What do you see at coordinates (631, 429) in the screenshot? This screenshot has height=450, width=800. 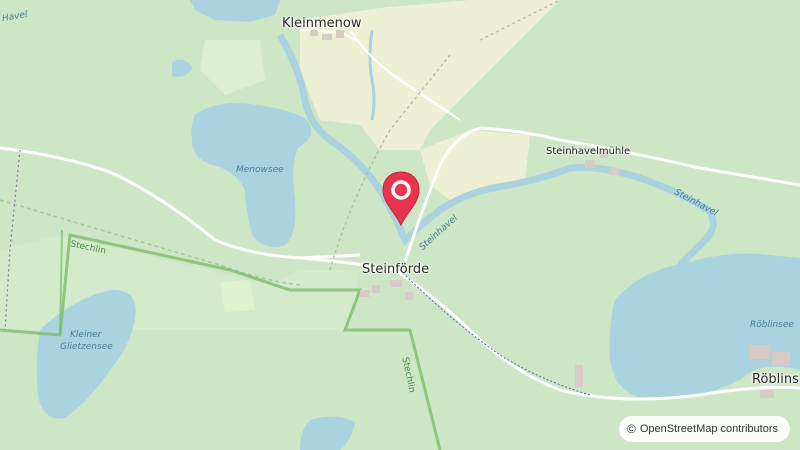 I see `copyright-icon: ©` at bounding box center [631, 429].